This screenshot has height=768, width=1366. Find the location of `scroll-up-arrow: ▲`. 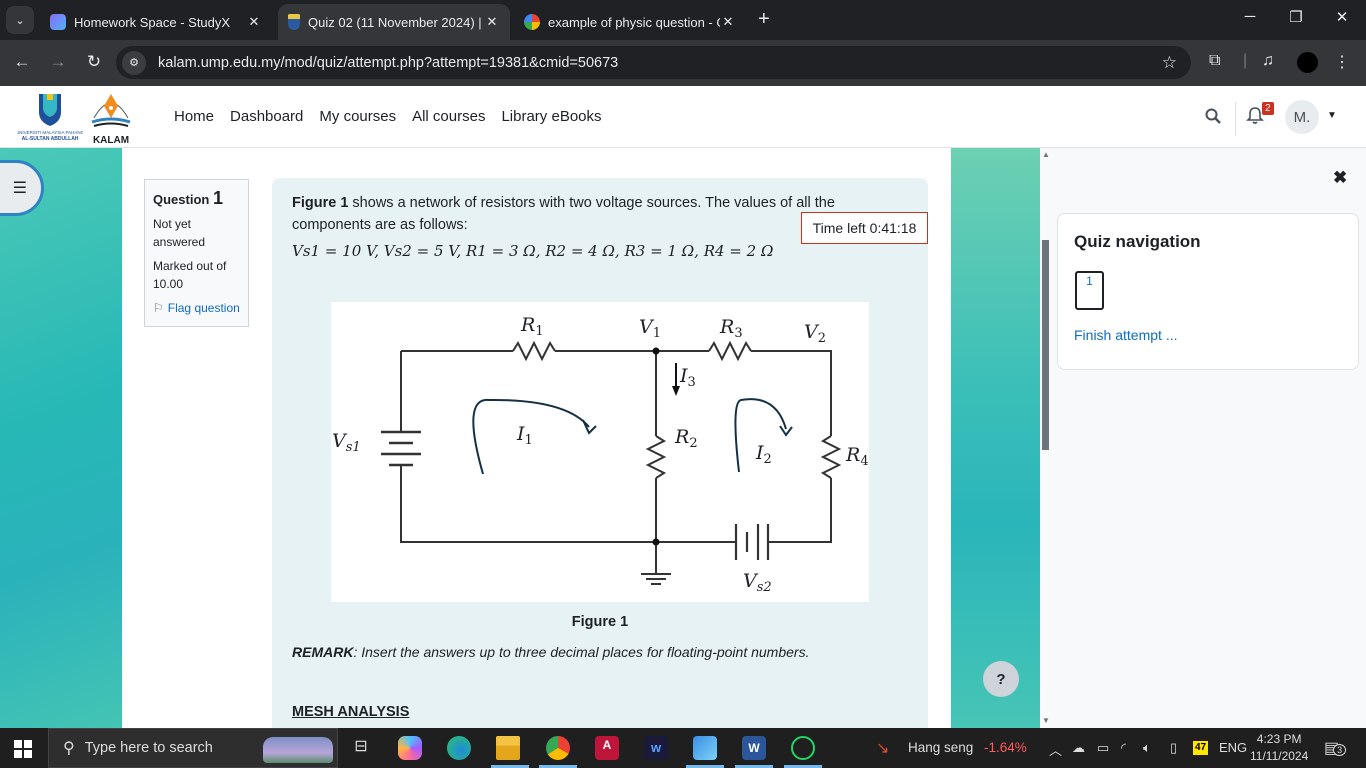

scroll-up-arrow: ▲ is located at coordinates (1046, 154).